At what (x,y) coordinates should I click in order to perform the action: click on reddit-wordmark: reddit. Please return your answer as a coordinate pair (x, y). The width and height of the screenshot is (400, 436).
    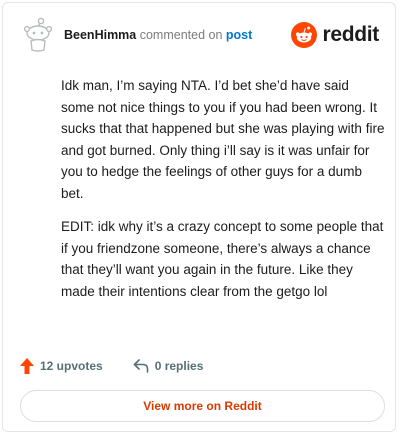
    Looking at the image, I should click on (350, 34).